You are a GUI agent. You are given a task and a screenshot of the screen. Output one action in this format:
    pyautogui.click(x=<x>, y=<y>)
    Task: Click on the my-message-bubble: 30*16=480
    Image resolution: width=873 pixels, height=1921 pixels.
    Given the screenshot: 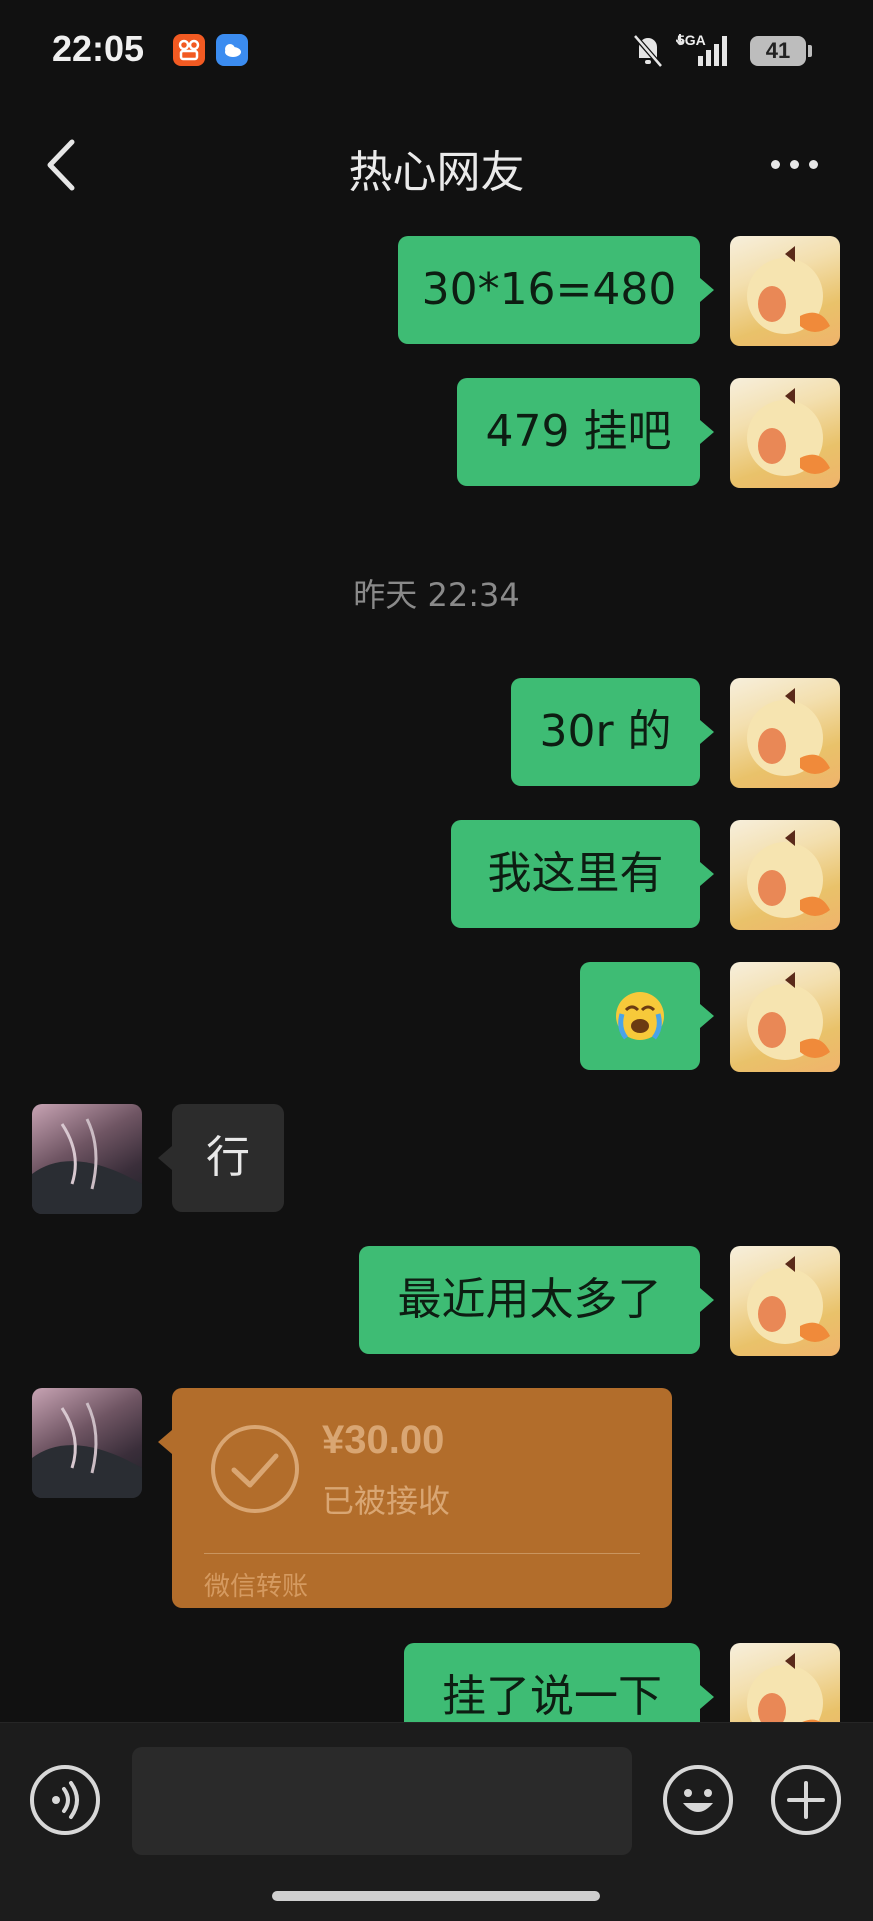 What is the action you would take?
    pyautogui.click(x=556, y=290)
    